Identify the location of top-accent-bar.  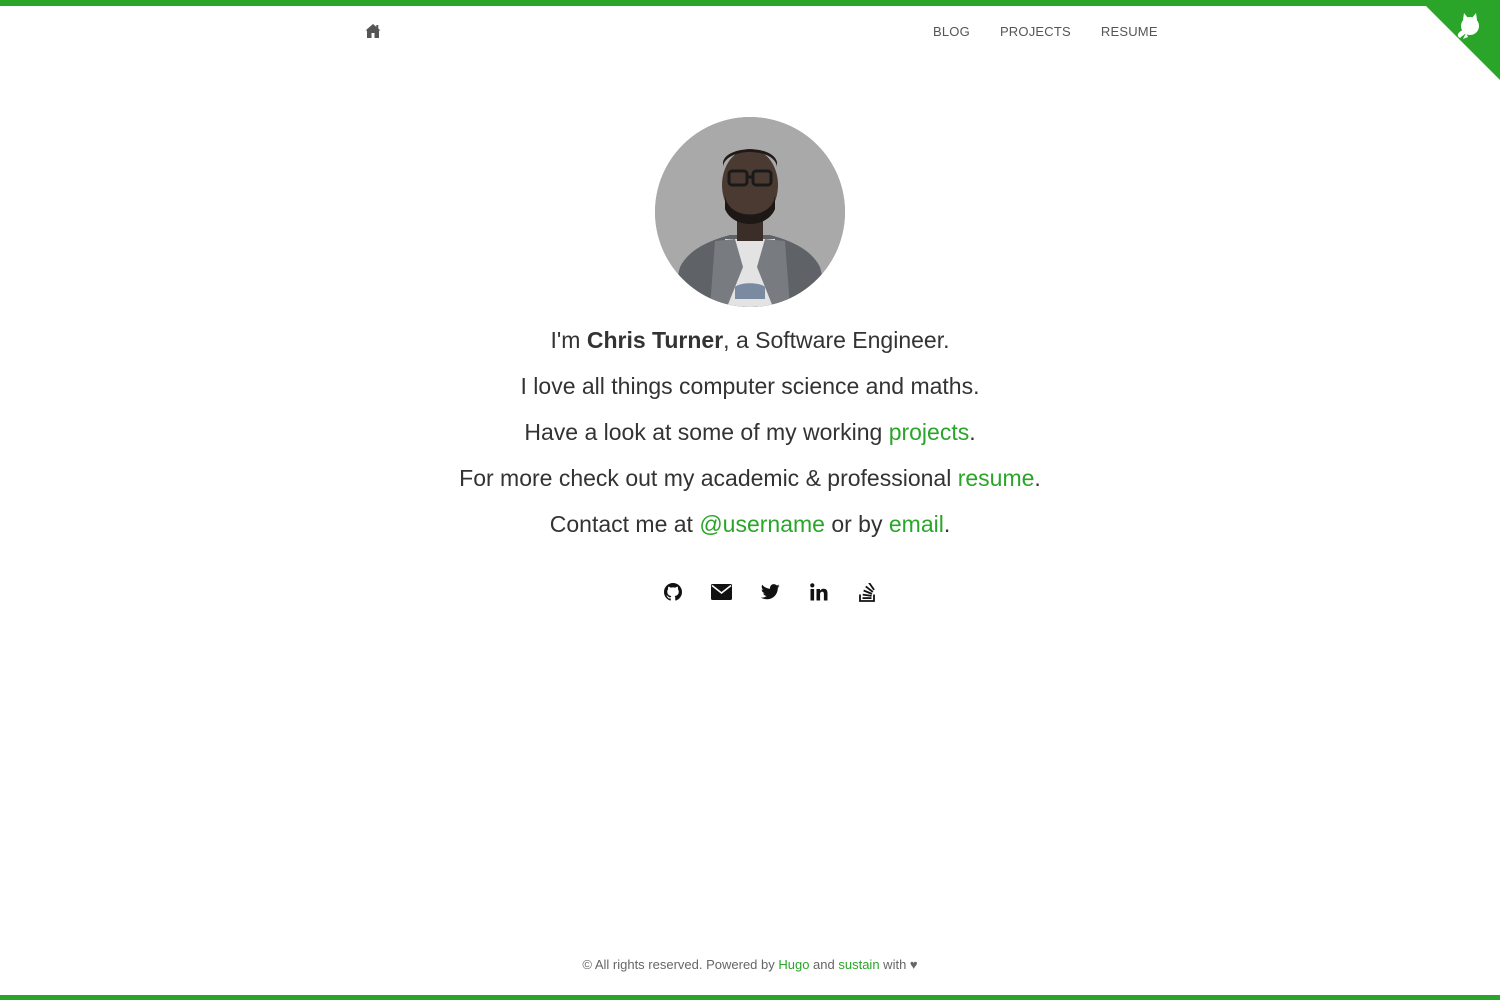
(750, 3).